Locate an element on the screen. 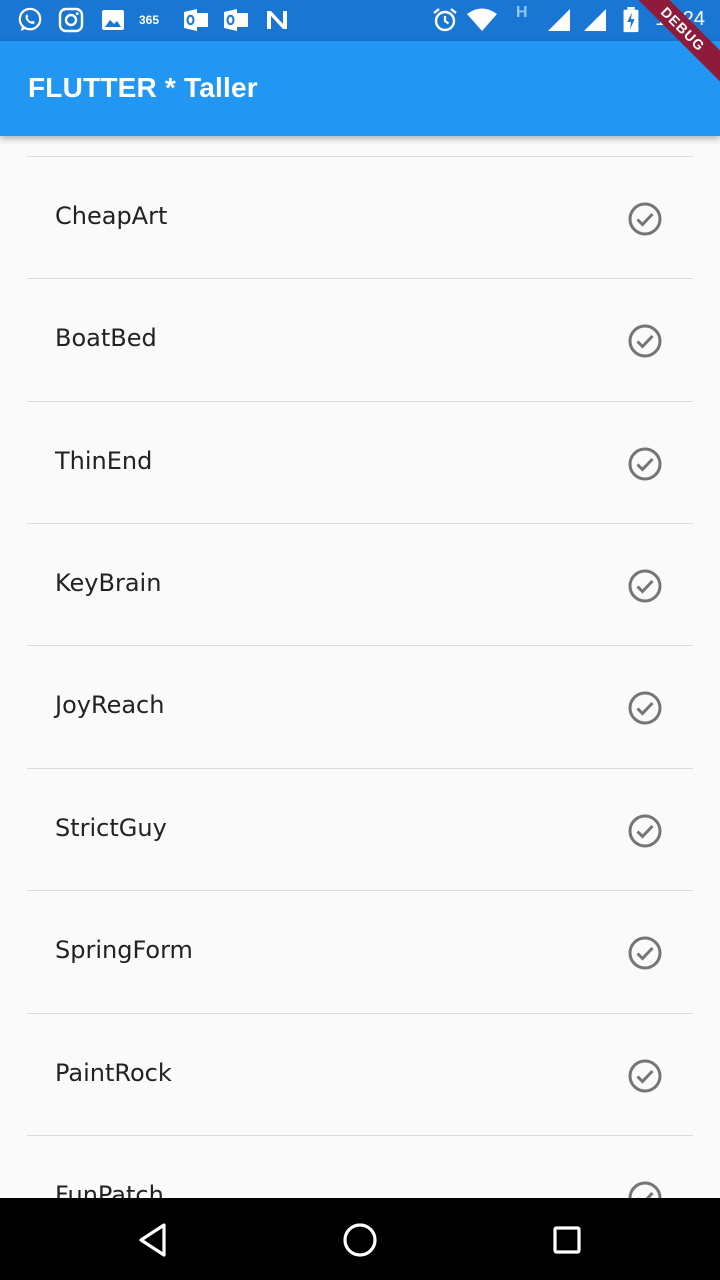 This screenshot has height=1280, width=720. back-icon is located at coordinates (154, 1240).